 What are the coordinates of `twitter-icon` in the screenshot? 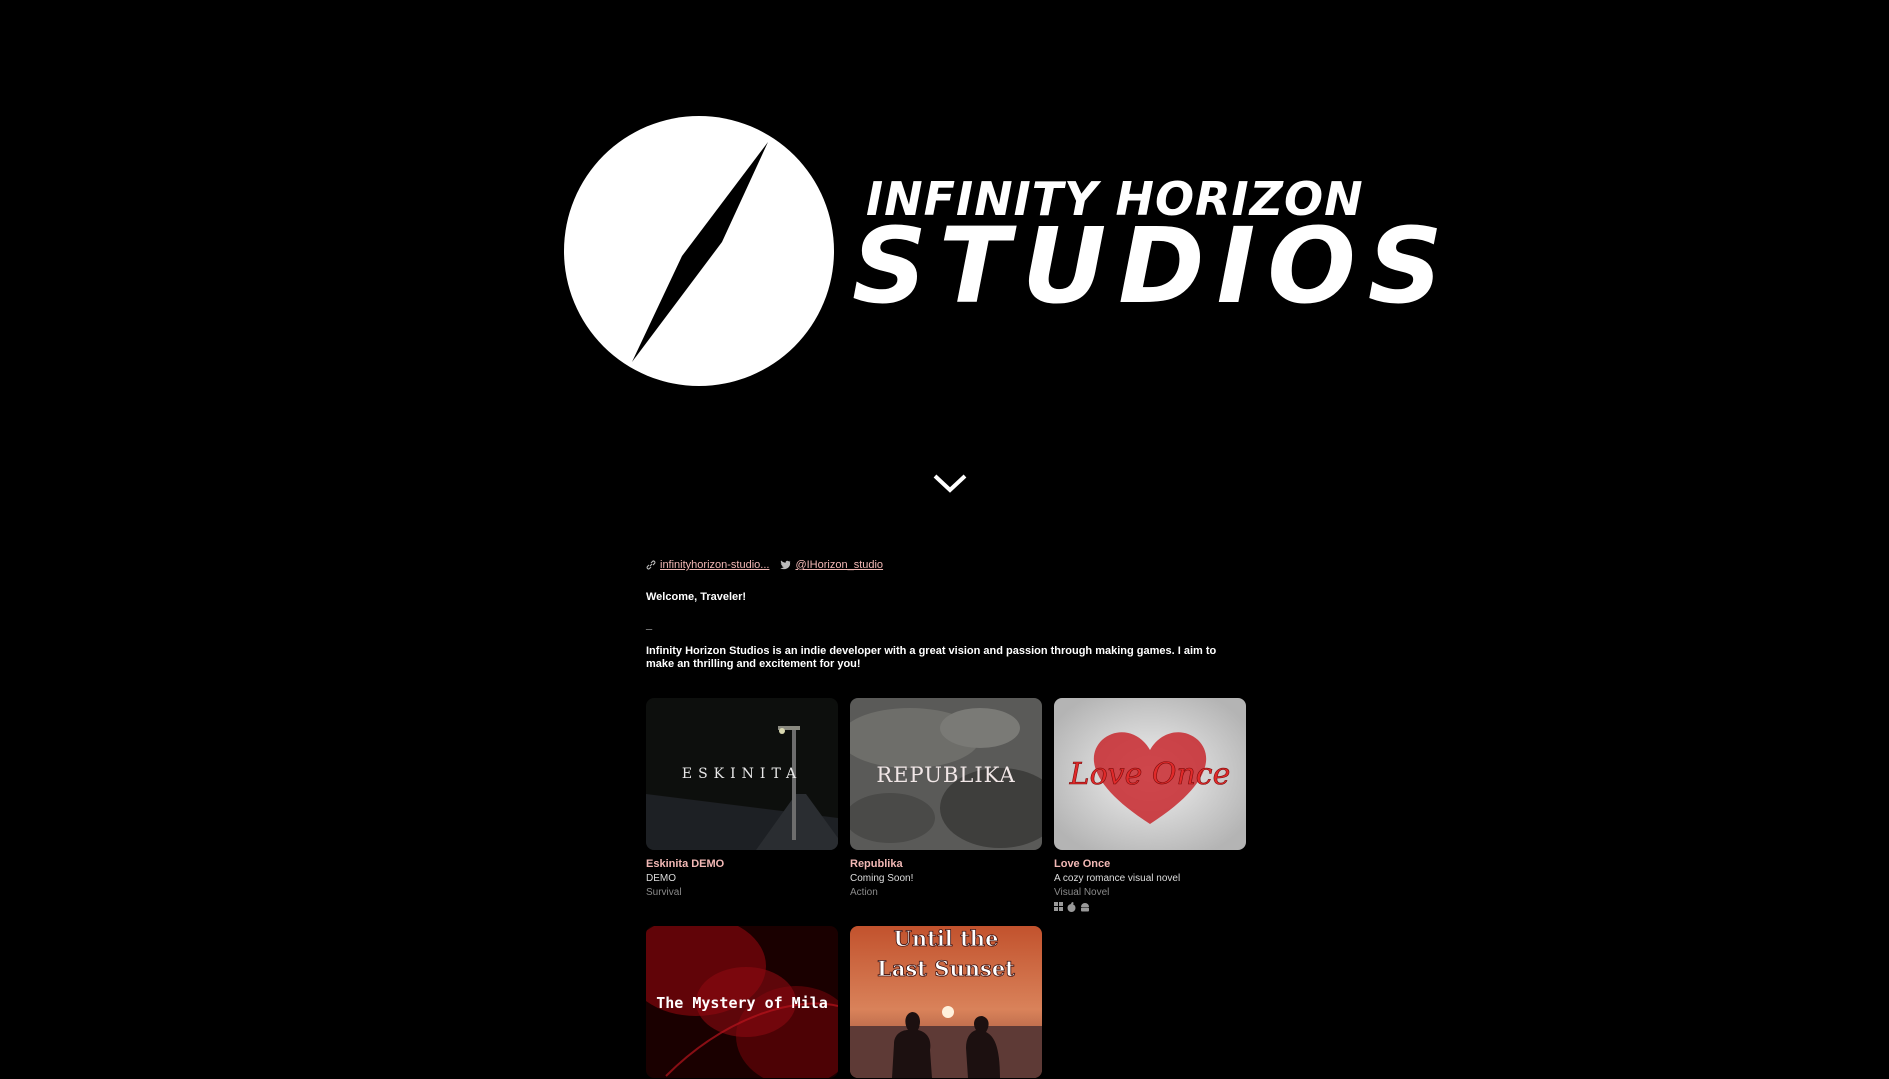 It's located at (785, 565).